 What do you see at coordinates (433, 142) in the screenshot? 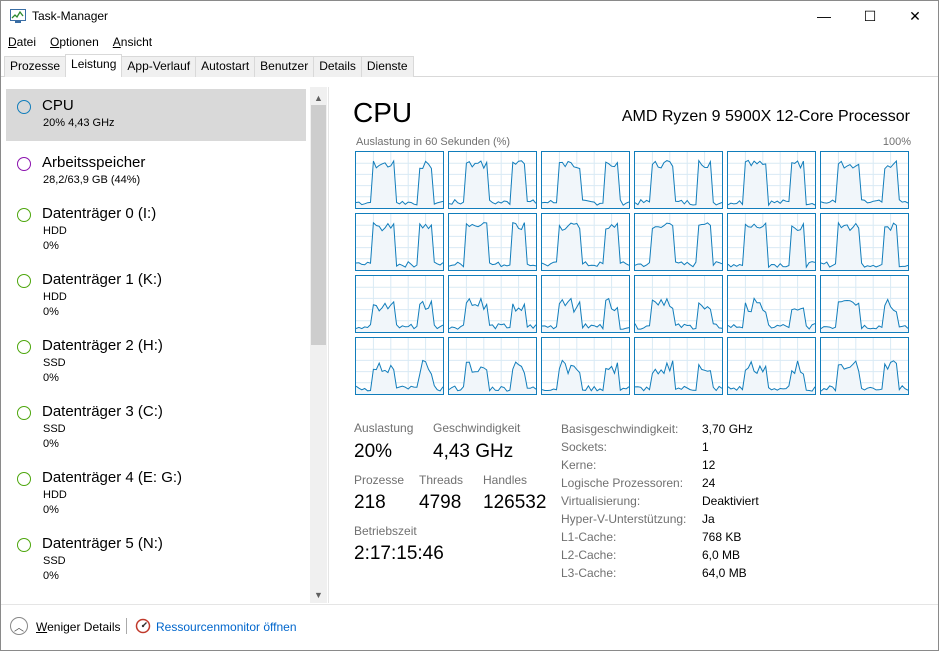
I see `graph-label: Auslastung in 60 Sekunden (%)` at bounding box center [433, 142].